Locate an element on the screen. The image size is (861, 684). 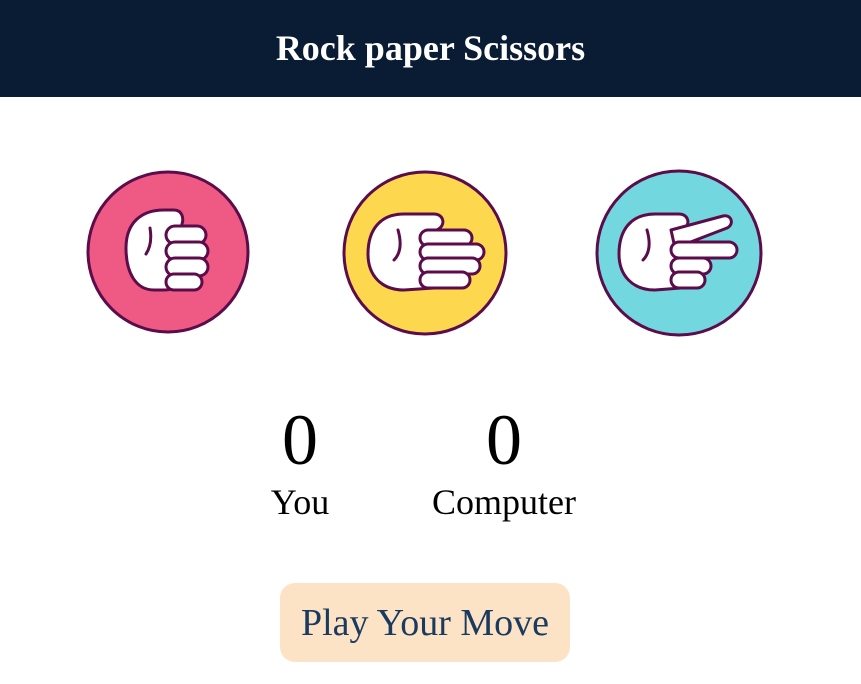
rock-choice-button is located at coordinates (168, 252).